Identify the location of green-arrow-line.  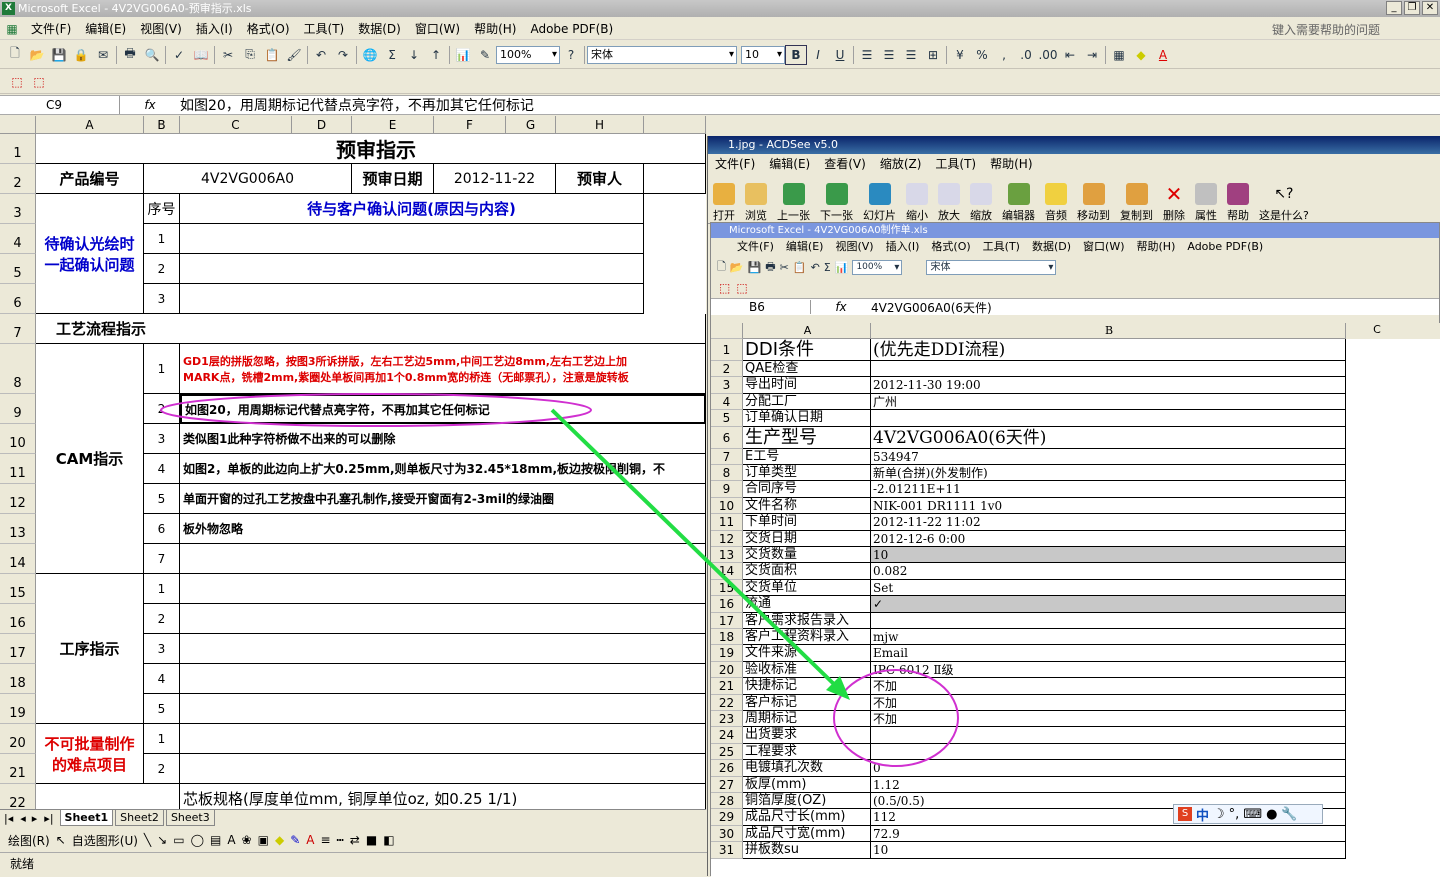
(696, 550).